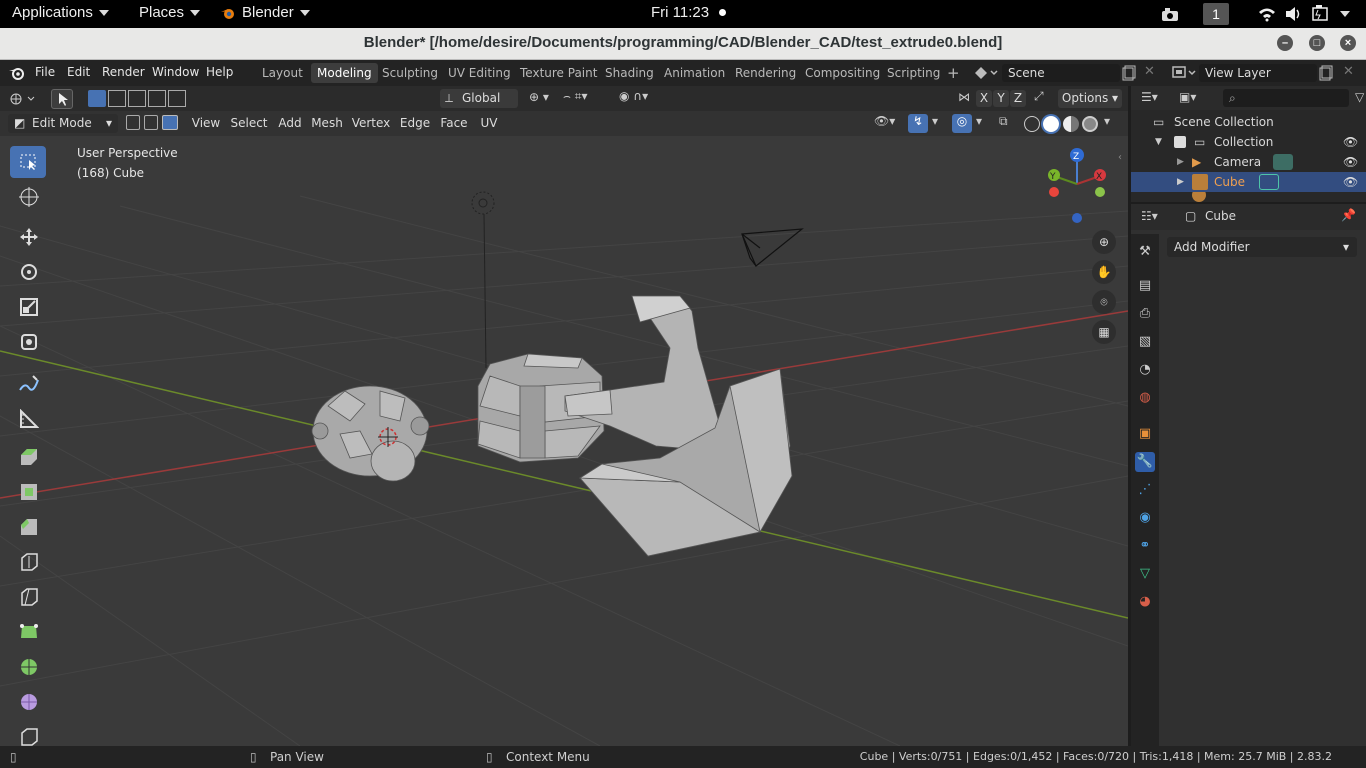  Describe the element at coordinates (344, 73) in the screenshot. I see `tab-modeling: Modeling` at that location.